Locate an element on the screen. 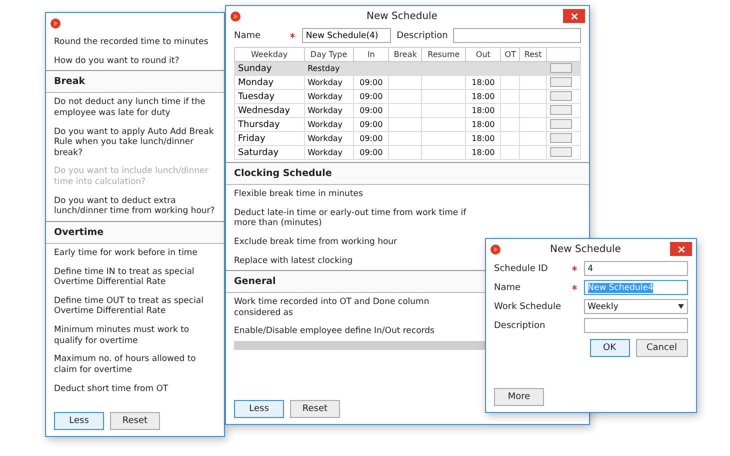 This screenshot has height=456, width=730. table-cell: Tuesday is located at coordinates (269, 97).